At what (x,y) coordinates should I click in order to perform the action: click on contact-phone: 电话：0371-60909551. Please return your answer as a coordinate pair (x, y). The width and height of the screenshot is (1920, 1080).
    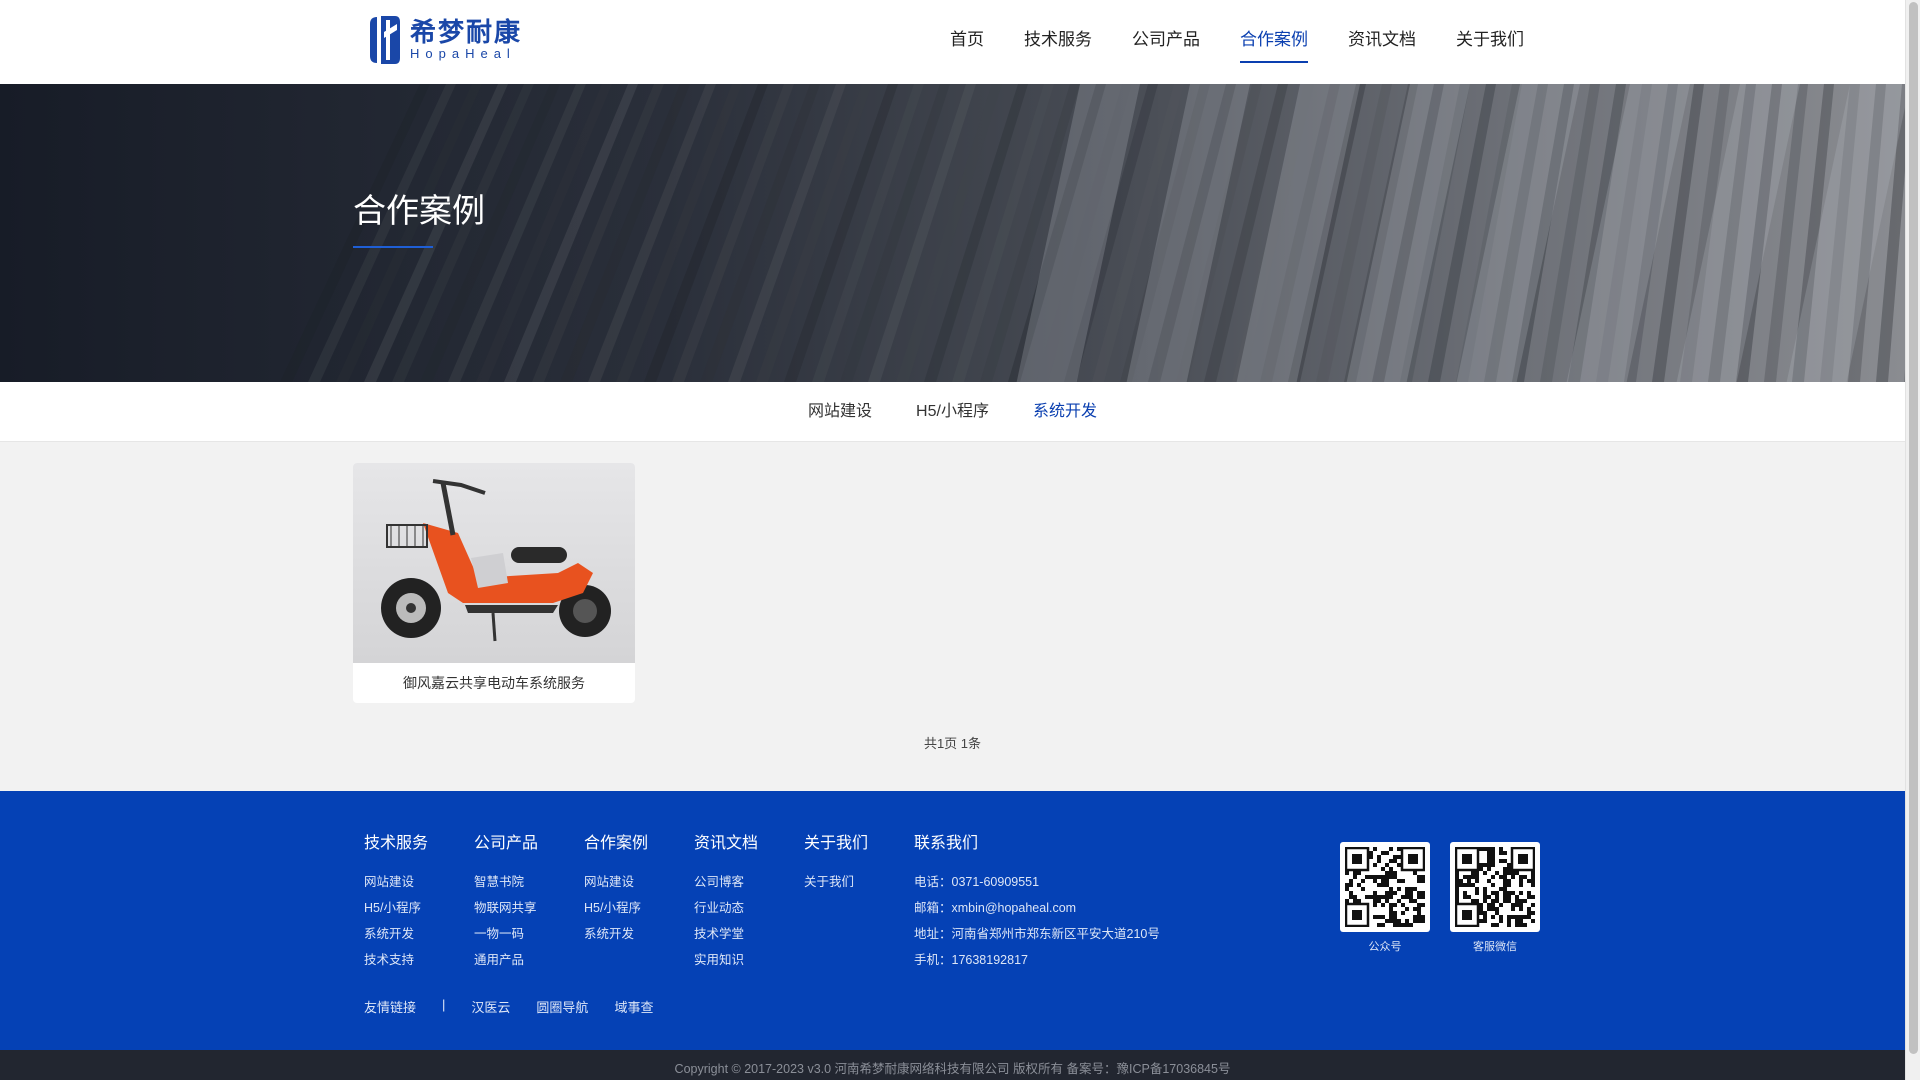
    Looking at the image, I should click on (977, 882).